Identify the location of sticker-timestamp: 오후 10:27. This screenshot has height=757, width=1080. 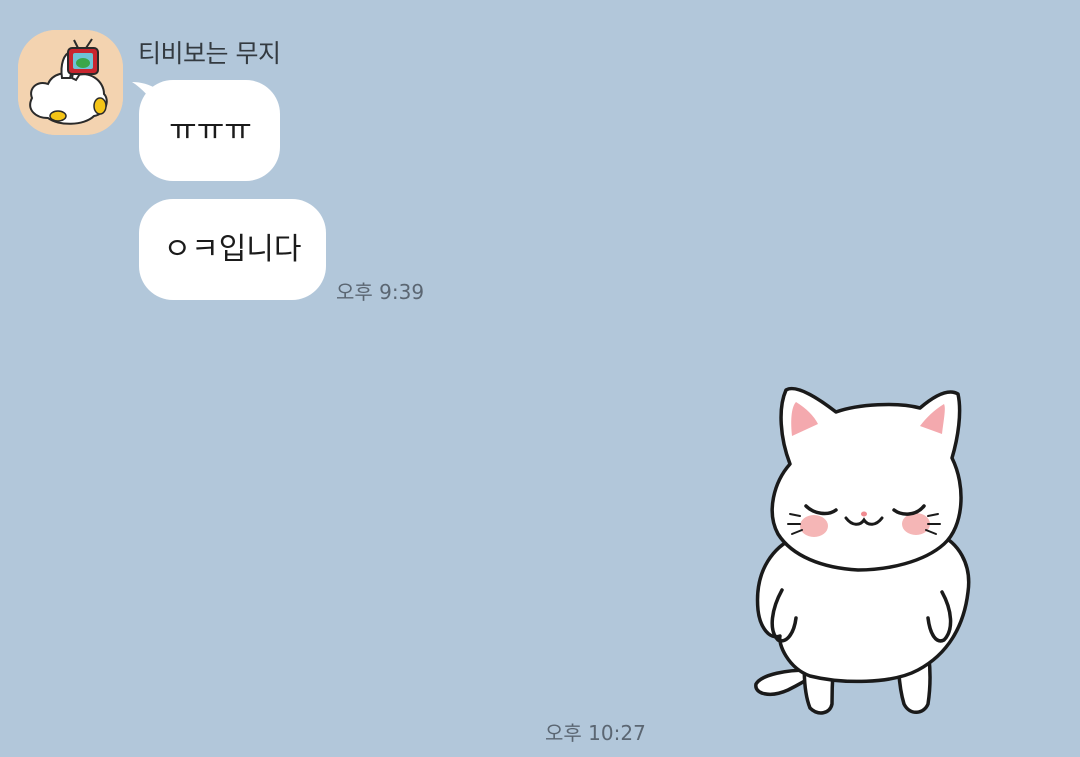
(595, 733).